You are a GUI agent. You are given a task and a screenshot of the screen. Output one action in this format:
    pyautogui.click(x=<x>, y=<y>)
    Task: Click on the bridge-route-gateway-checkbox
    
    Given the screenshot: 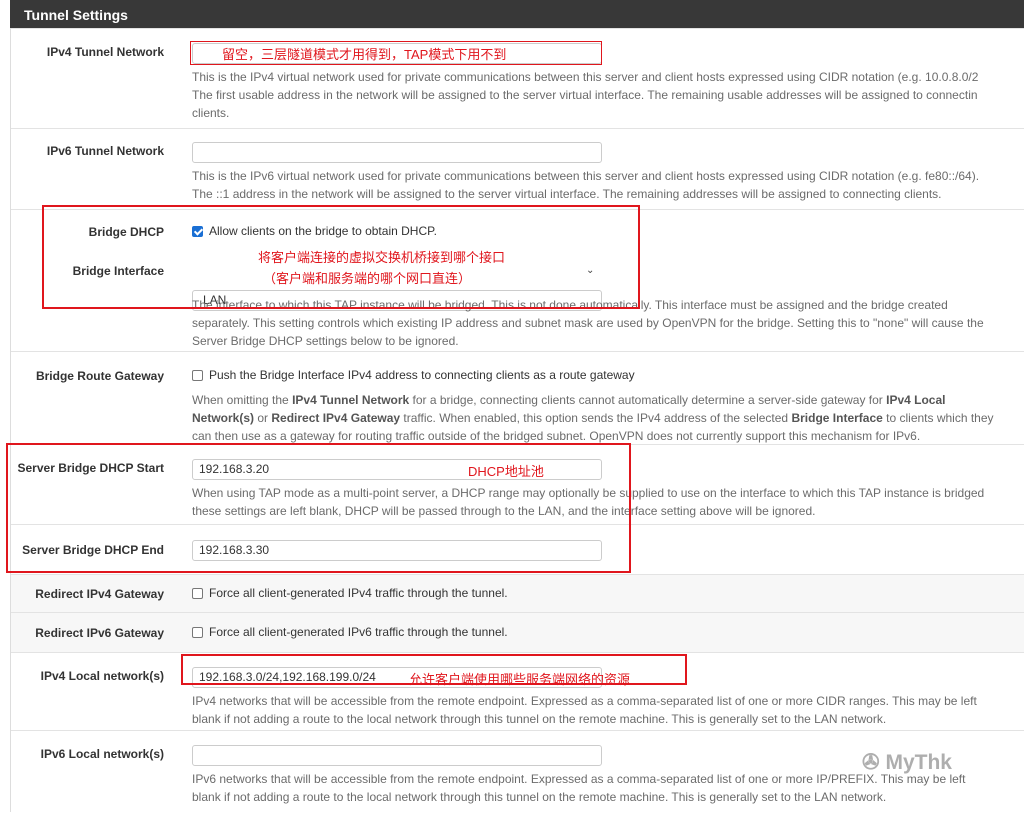 What is the action you would take?
    pyautogui.click(x=197, y=375)
    